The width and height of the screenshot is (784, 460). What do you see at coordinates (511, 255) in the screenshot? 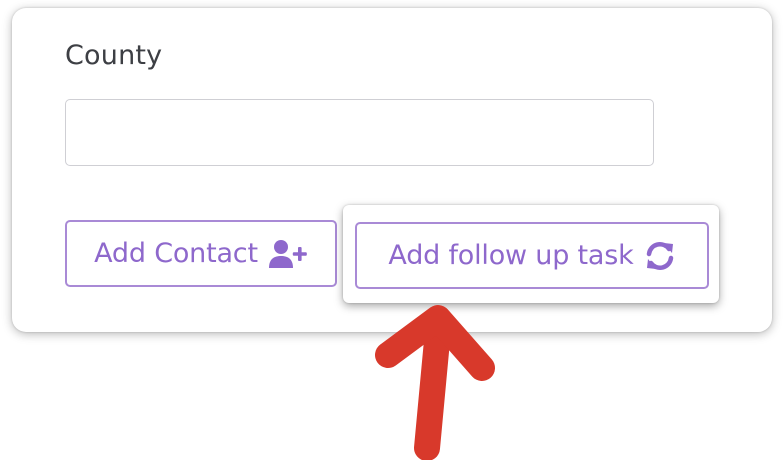
I see `add-follow-up-task-label: Add follow up task` at bounding box center [511, 255].